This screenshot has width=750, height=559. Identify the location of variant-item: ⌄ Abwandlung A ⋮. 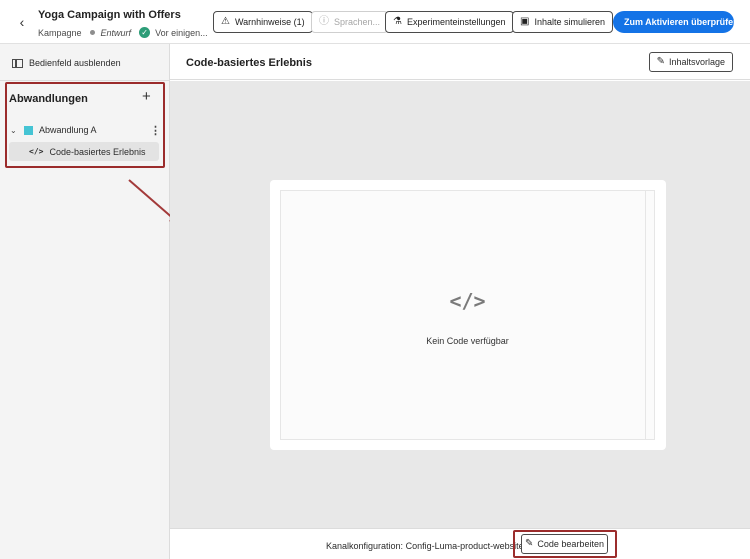
(85, 130).